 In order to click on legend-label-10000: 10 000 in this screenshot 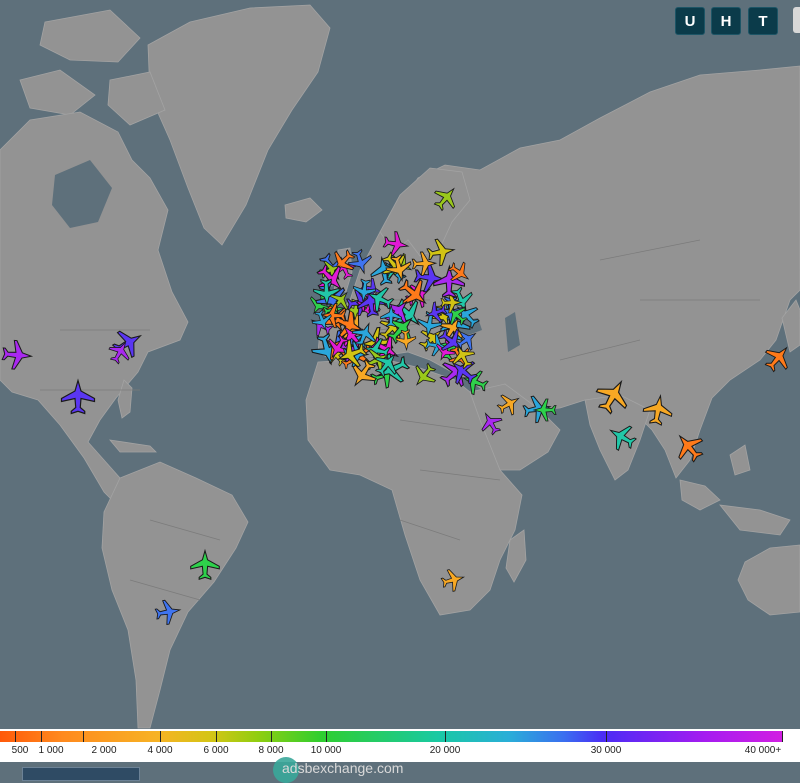, I will do `click(326, 750)`.